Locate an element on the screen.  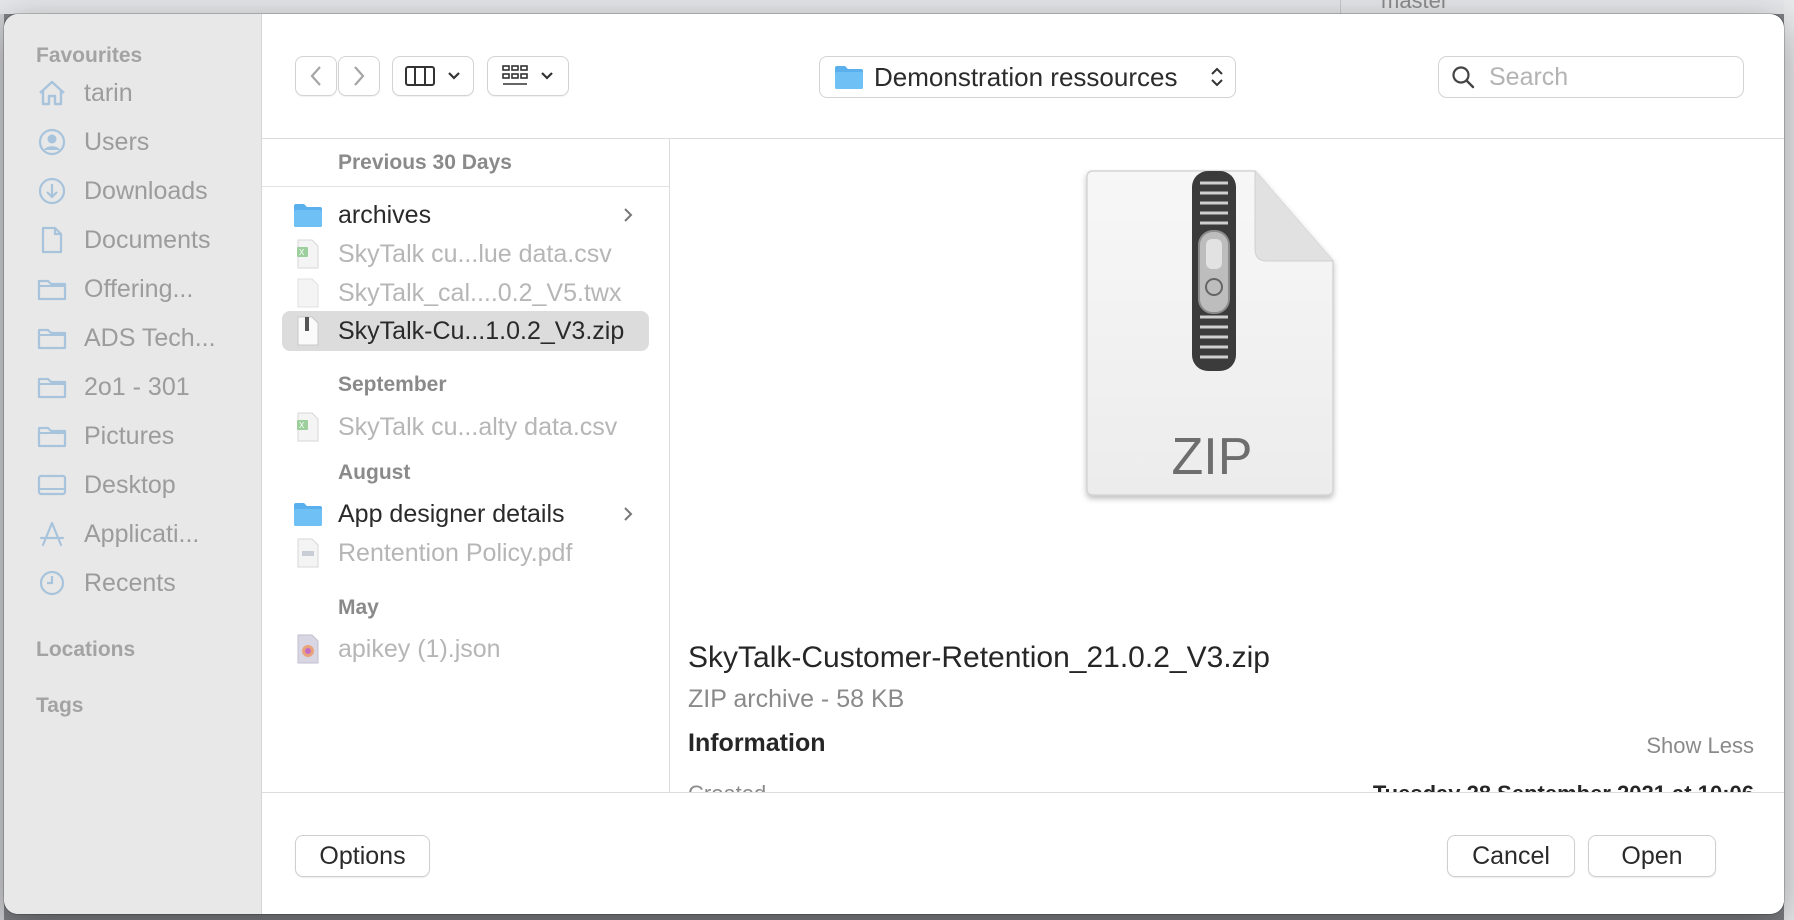
search-icon is located at coordinates (1463, 77).